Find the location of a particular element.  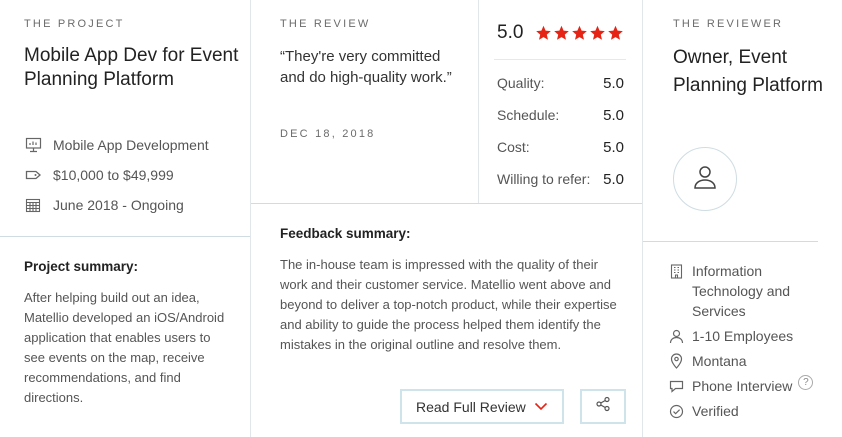

review-eyebrow: THE REVIEW is located at coordinates (325, 24).